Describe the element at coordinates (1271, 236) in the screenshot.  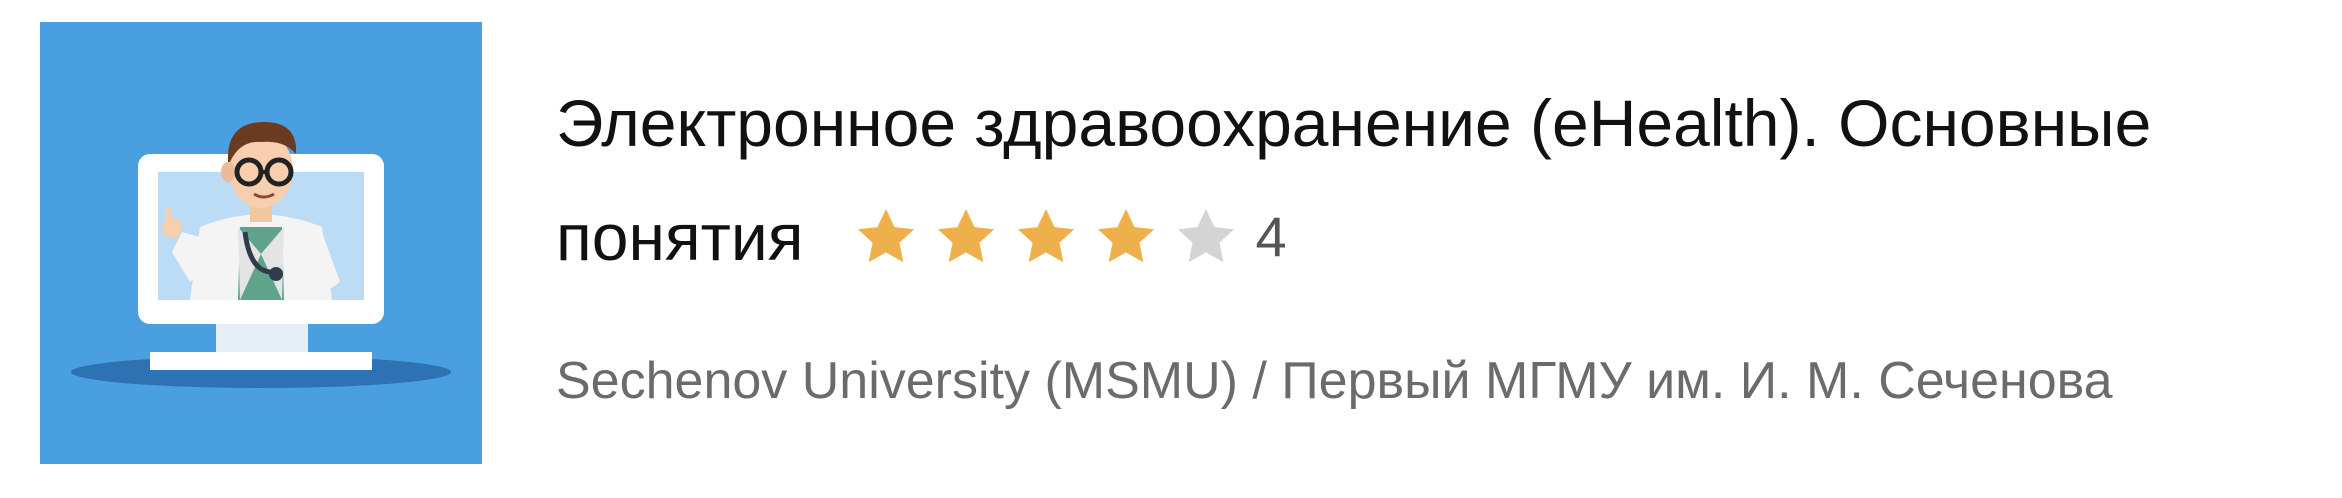
I see `rating-value: 4` at that location.